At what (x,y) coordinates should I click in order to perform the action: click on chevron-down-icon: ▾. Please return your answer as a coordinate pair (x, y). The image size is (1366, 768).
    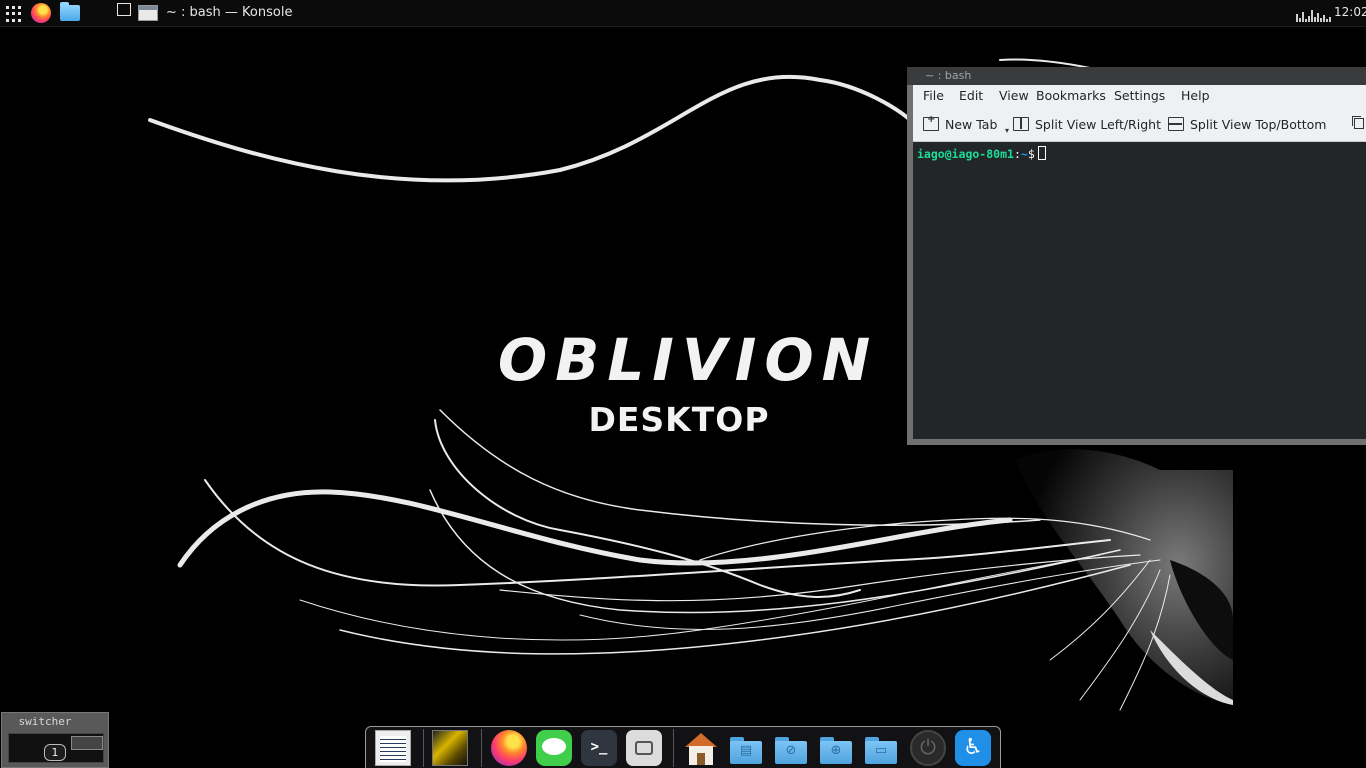
    Looking at the image, I should click on (1007, 130).